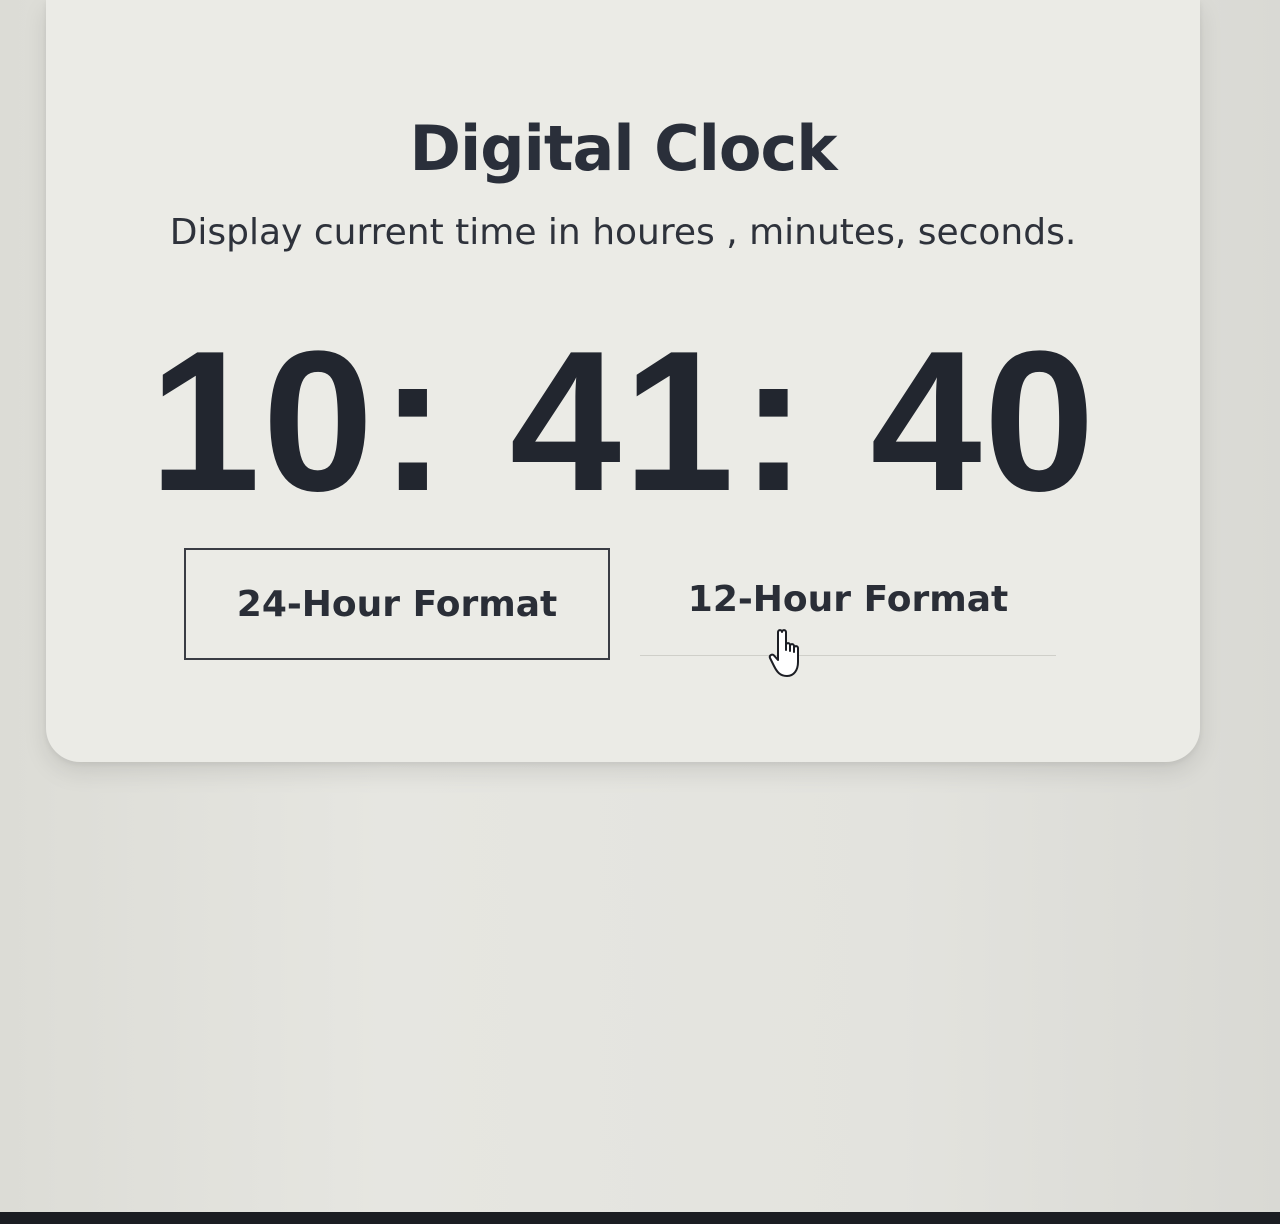 This screenshot has width=1280, height=1224. What do you see at coordinates (640, 1218) in the screenshot?
I see `bottom-bezel` at bounding box center [640, 1218].